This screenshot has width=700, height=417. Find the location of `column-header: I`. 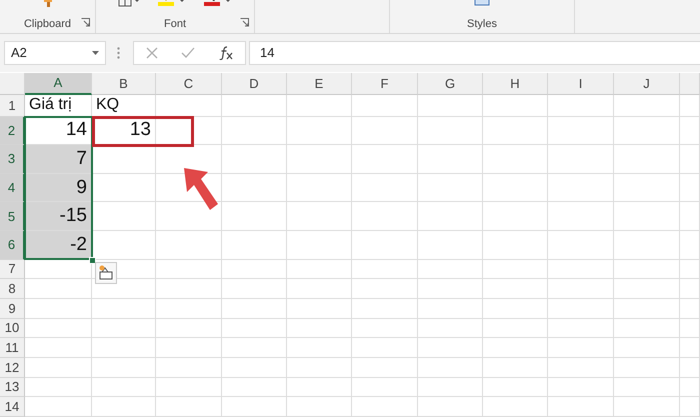

column-header: I is located at coordinates (581, 83).